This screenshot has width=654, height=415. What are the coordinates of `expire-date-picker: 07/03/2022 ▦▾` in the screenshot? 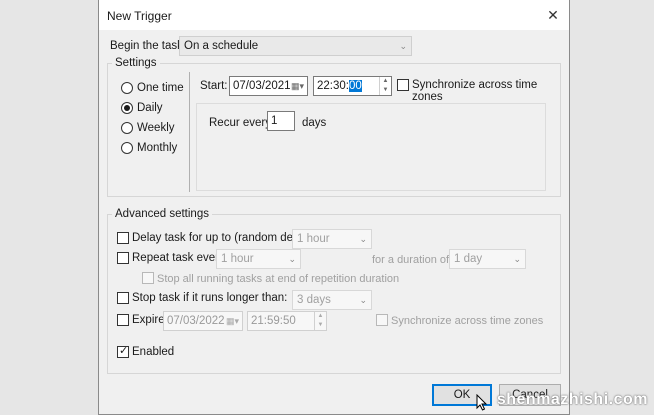 It's located at (203, 321).